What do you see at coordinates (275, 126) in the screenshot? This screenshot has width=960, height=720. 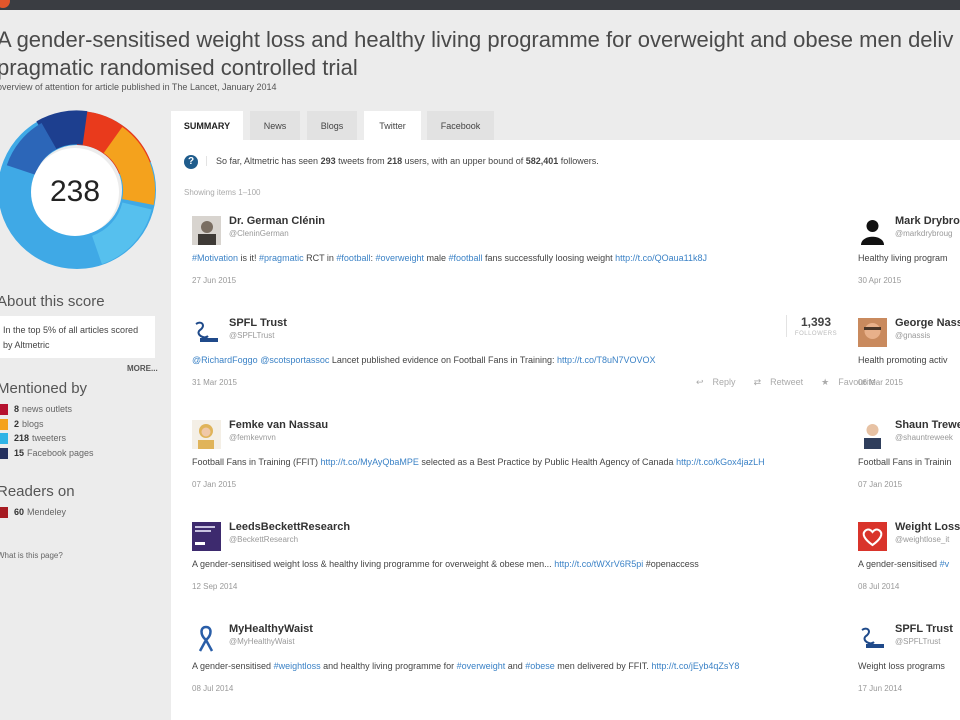 I see `tab-news: News` at bounding box center [275, 126].